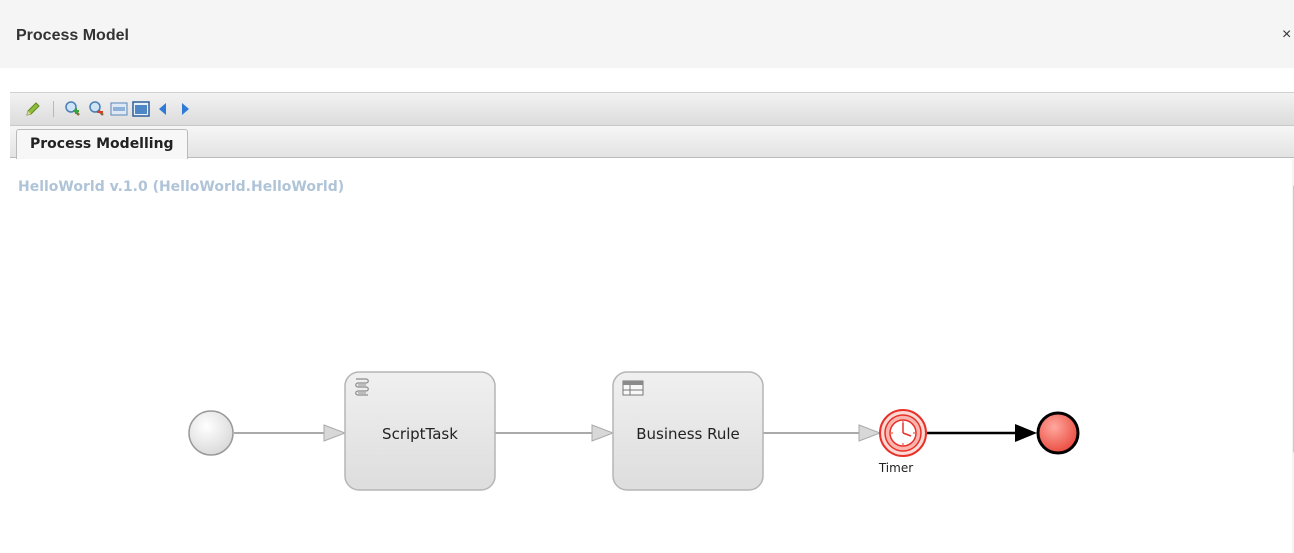 The width and height of the screenshot is (1294, 553). I want to click on business-rule-node: Business Rule, so click(688, 431).